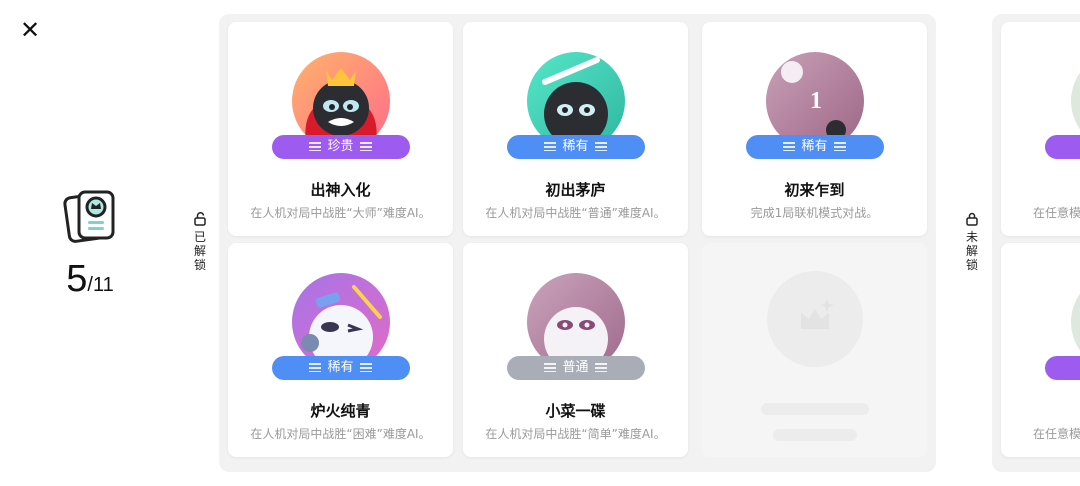 This screenshot has width=1080, height=486. I want to click on unlocked-label-char: 已, so click(199, 237).